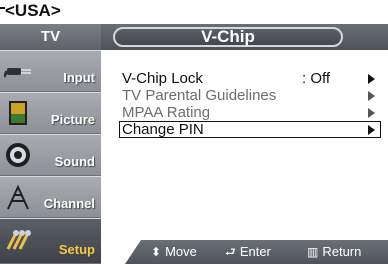 The width and height of the screenshot is (388, 264). What do you see at coordinates (50, 71) in the screenshot?
I see `sidebar-item-input: Input` at bounding box center [50, 71].